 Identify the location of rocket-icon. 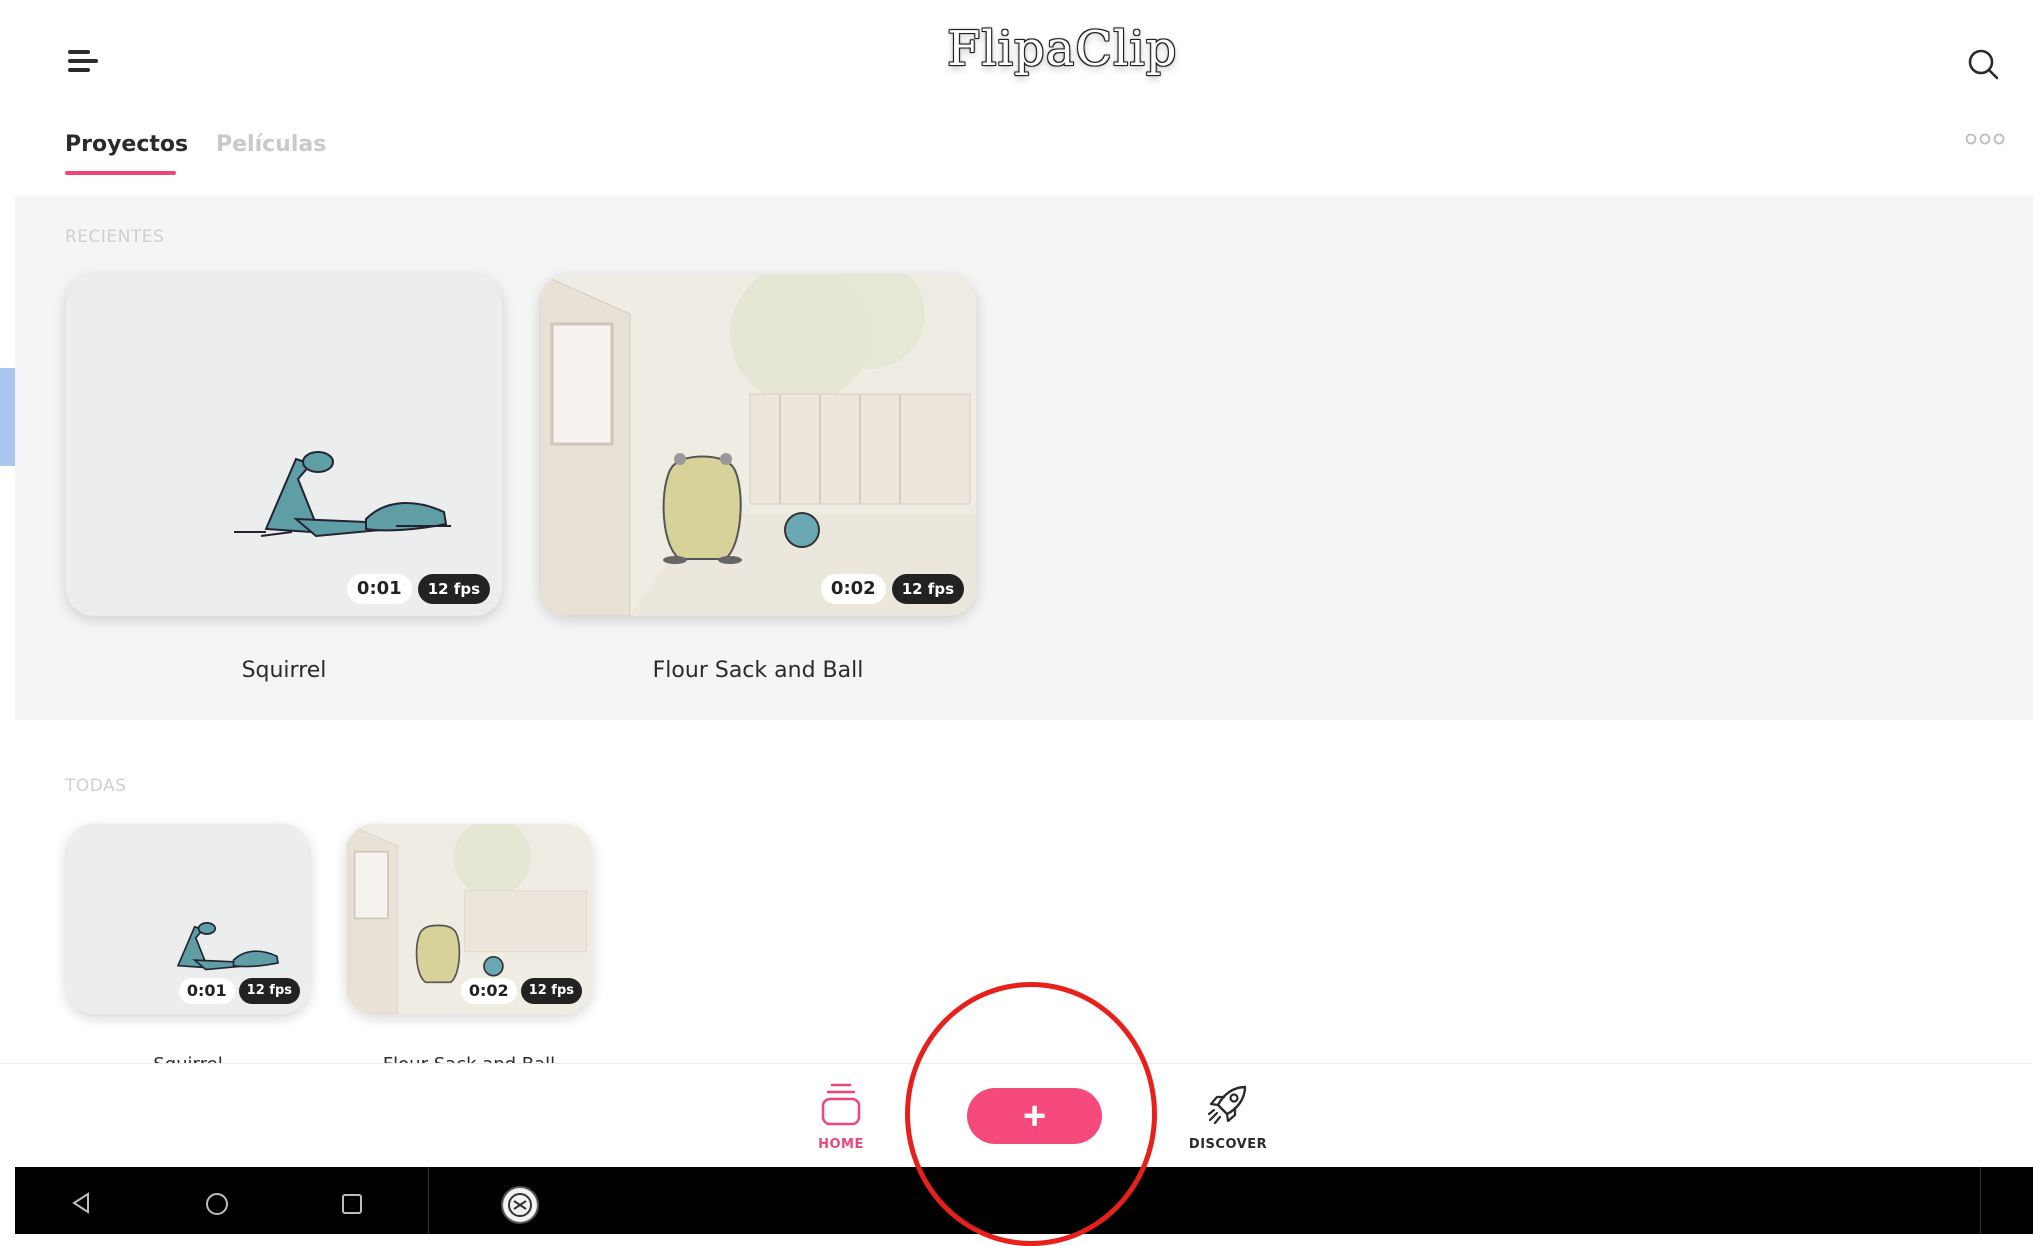
(1227, 1105).